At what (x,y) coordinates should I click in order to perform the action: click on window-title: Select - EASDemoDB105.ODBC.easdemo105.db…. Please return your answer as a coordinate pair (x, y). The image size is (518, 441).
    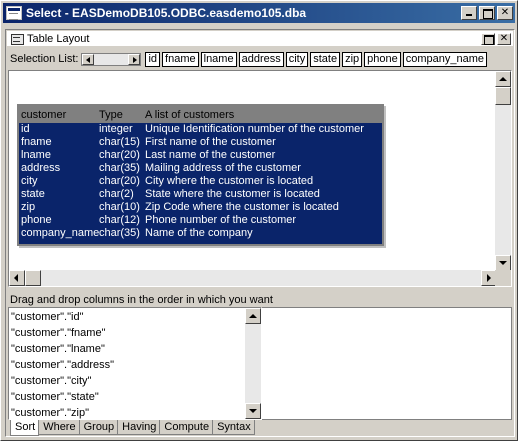
    Looking at the image, I should click on (166, 13).